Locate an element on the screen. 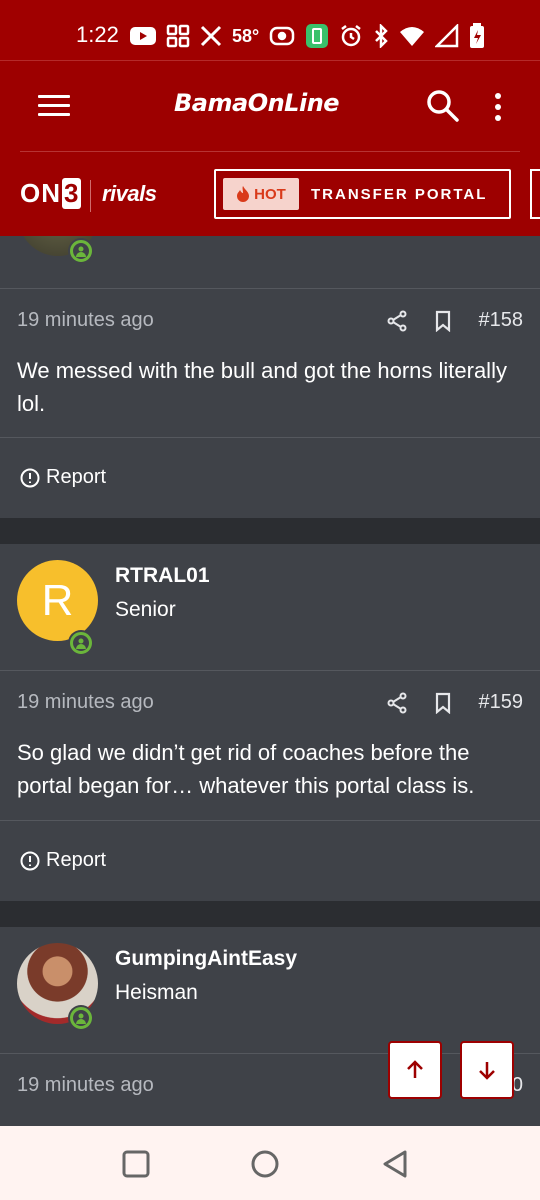 The width and height of the screenshot is (540, 1200). site-logo: BamaOnLine is located at coordinates (257, 103).